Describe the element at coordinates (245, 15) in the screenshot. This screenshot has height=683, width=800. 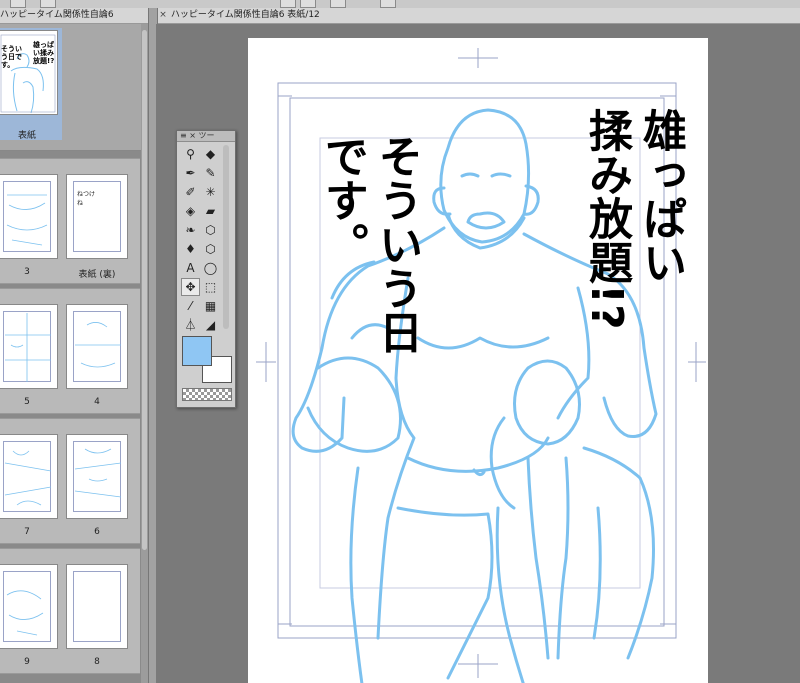
I see `document-tab-label: ハッピータイム関係性自論6 表紙/12` at that location.